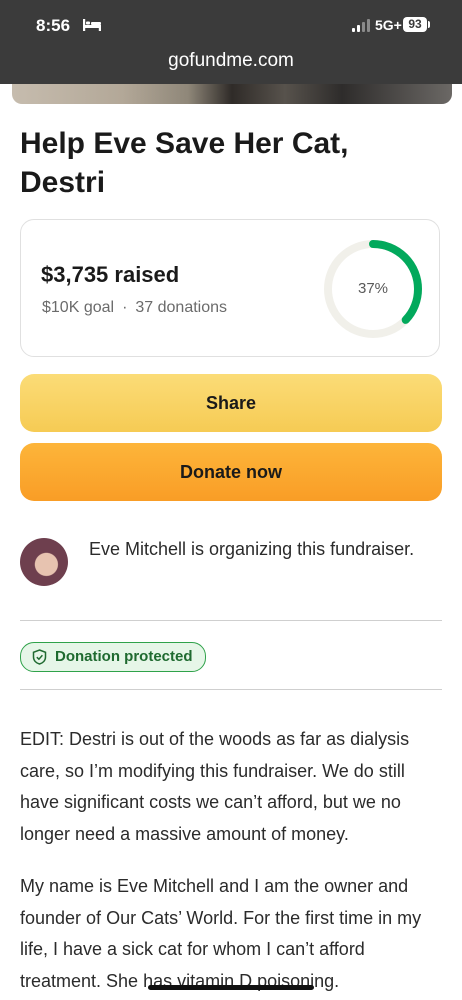 The image size is (462, 1000). Describe the element at coordinates (388, 25) in the screenshot. I see `network-type: 5G+` at that location.